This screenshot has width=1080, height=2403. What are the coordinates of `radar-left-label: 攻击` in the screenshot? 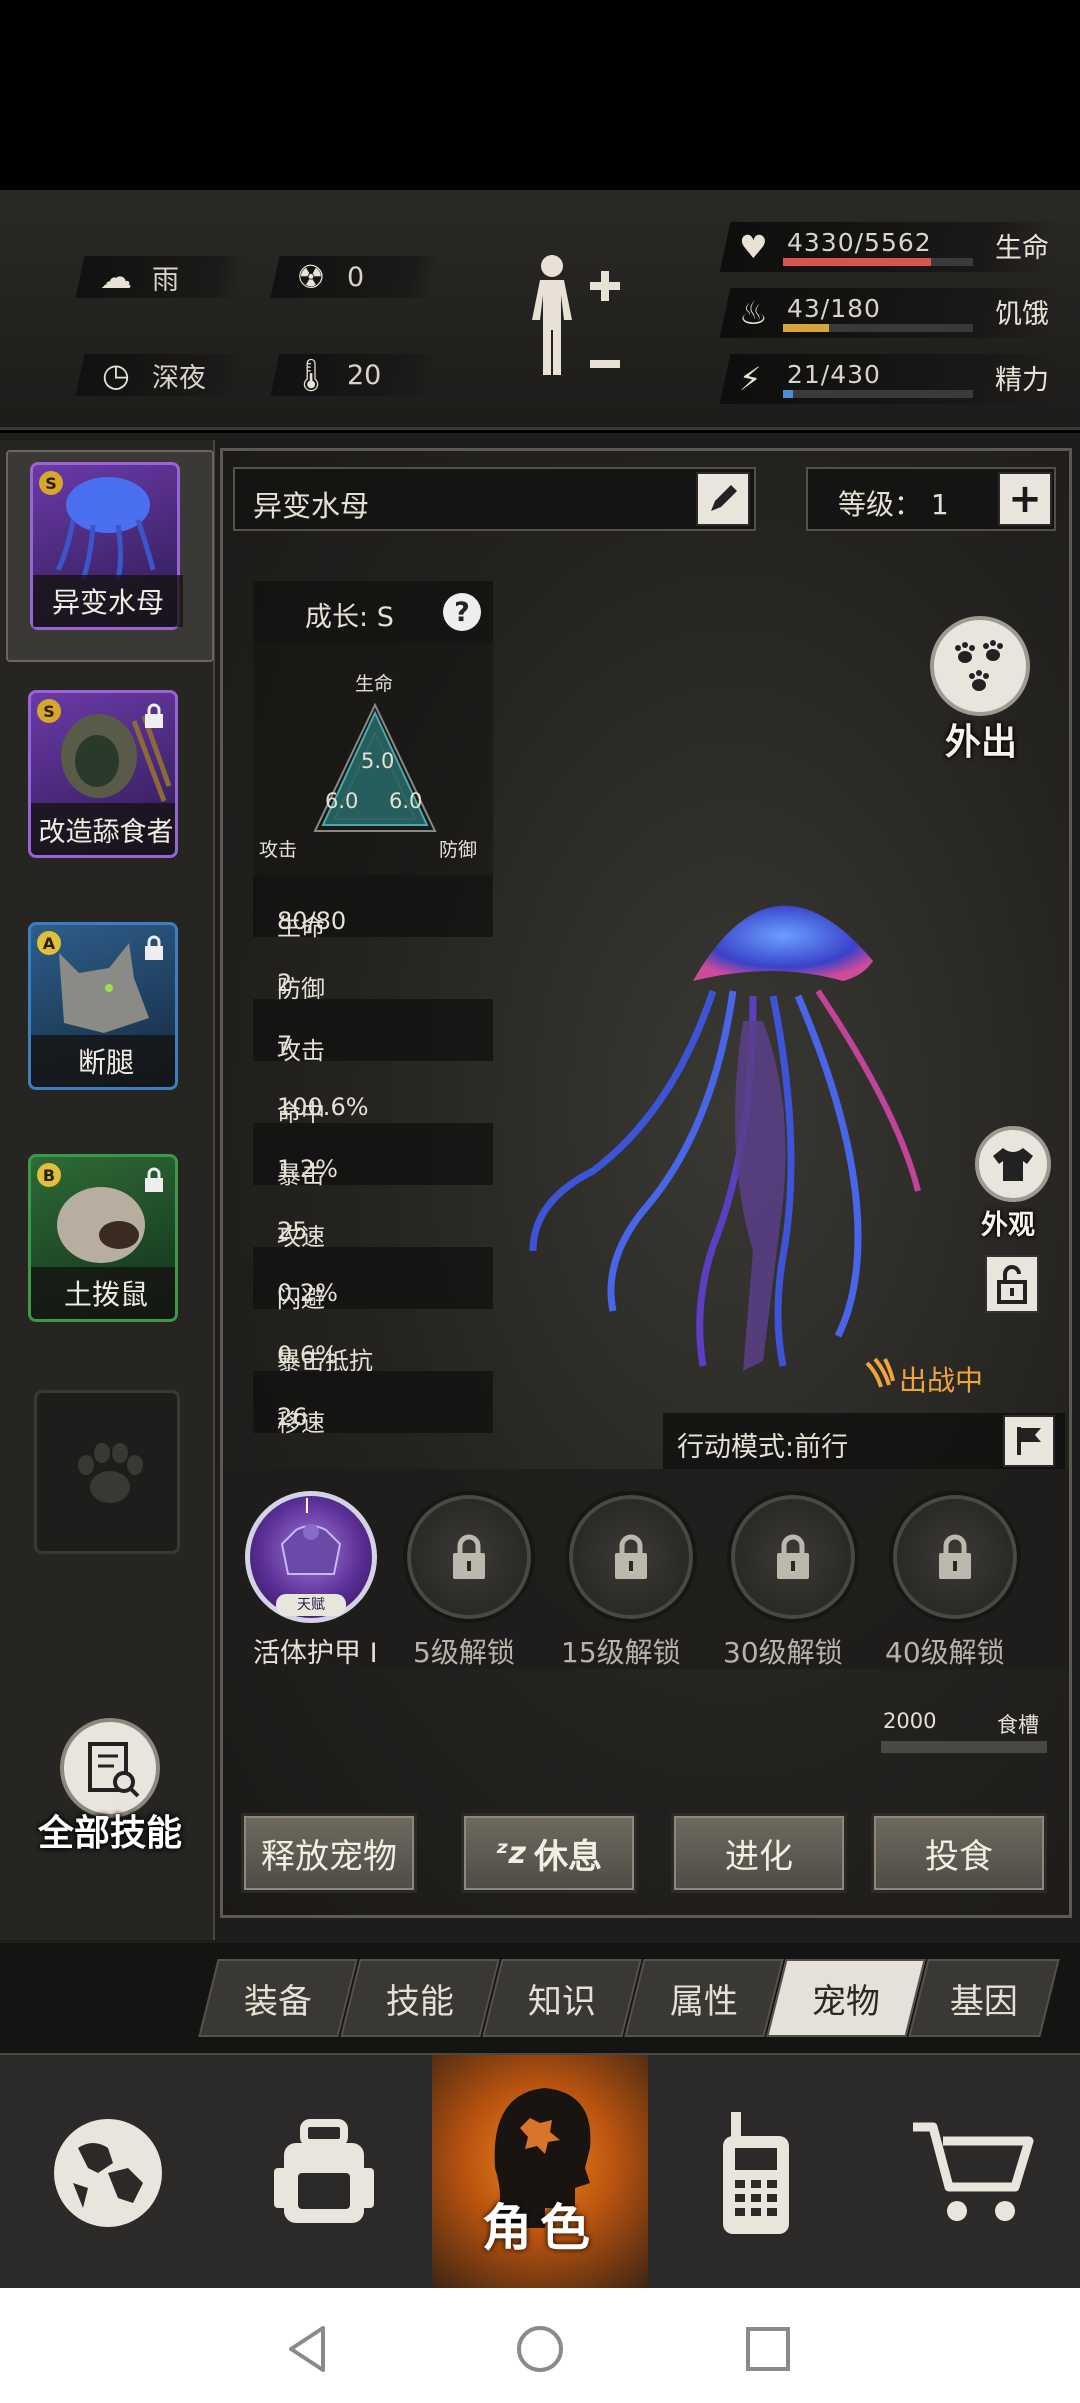 It's located at (278, 850).